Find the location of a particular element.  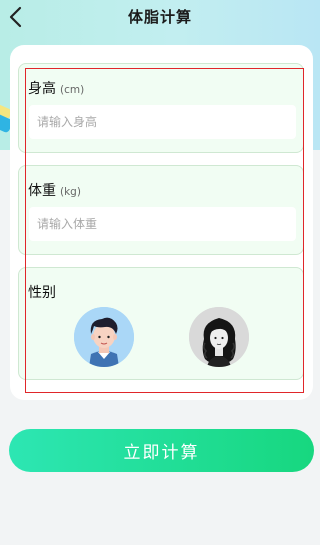

weight-input is located at coordinates (162, 224).